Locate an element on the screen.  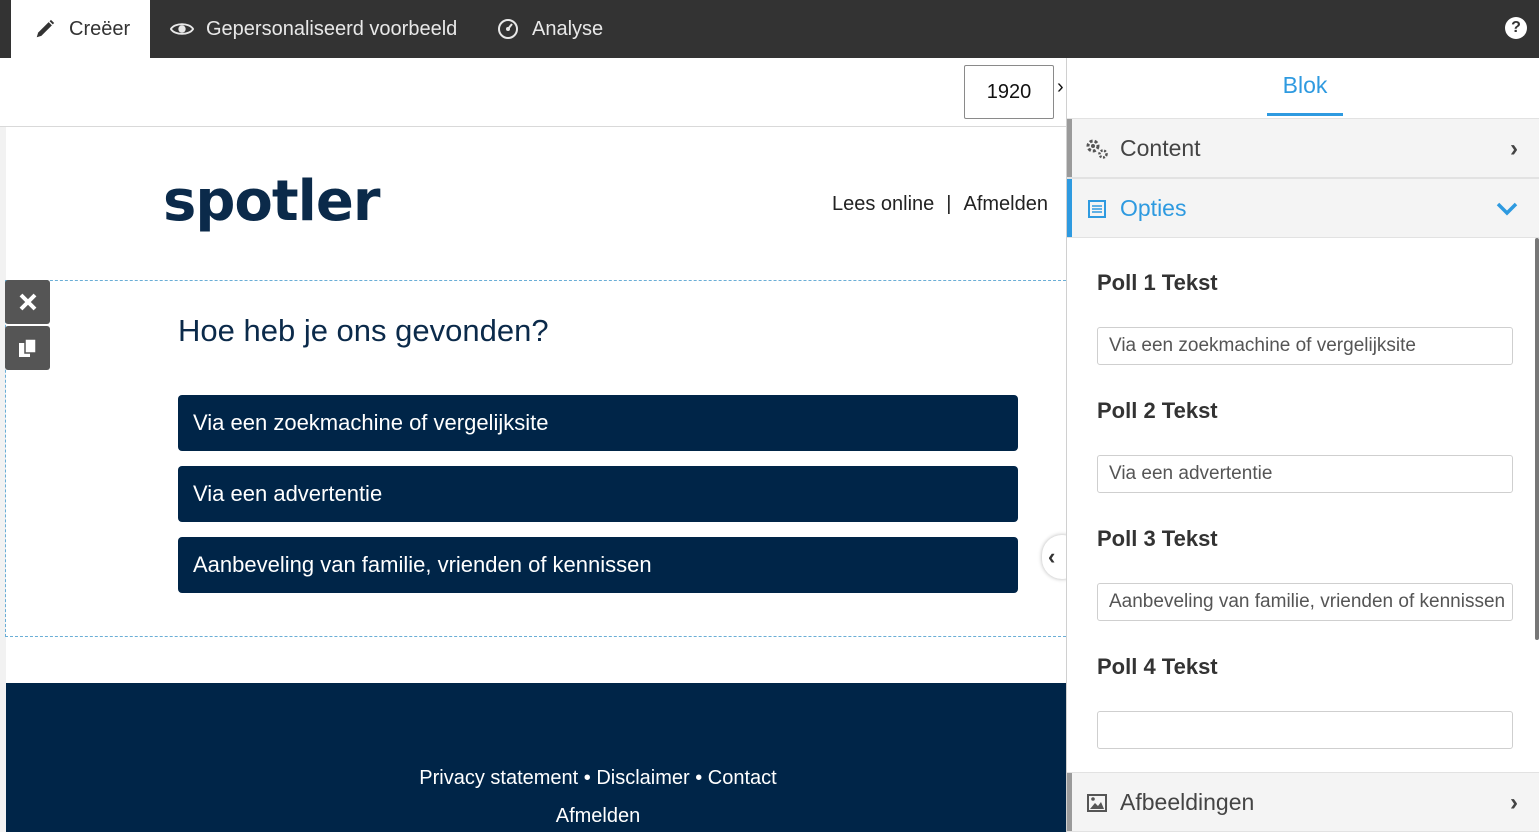
list-icon is located at coordinates (1097, 209).